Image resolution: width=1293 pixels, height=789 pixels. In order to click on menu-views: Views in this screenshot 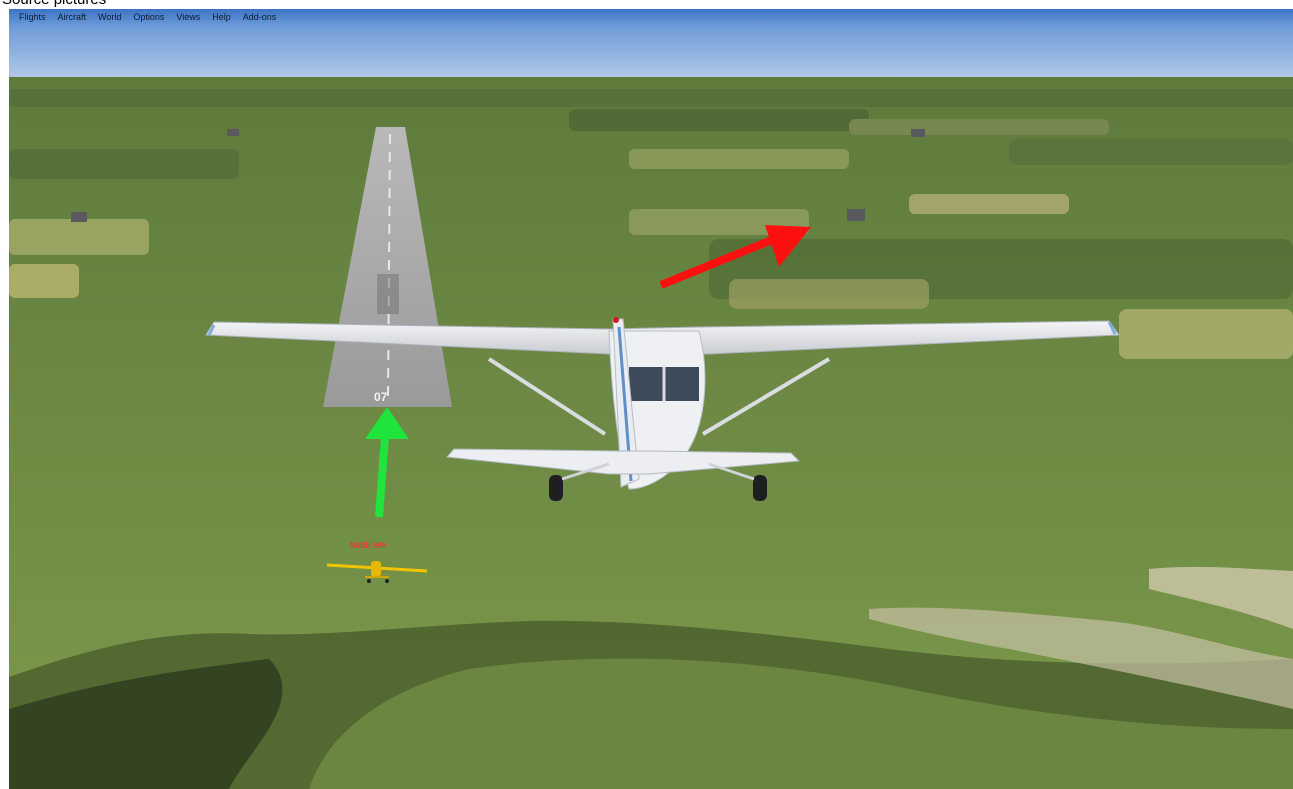, I will do `click(188, 17)`.